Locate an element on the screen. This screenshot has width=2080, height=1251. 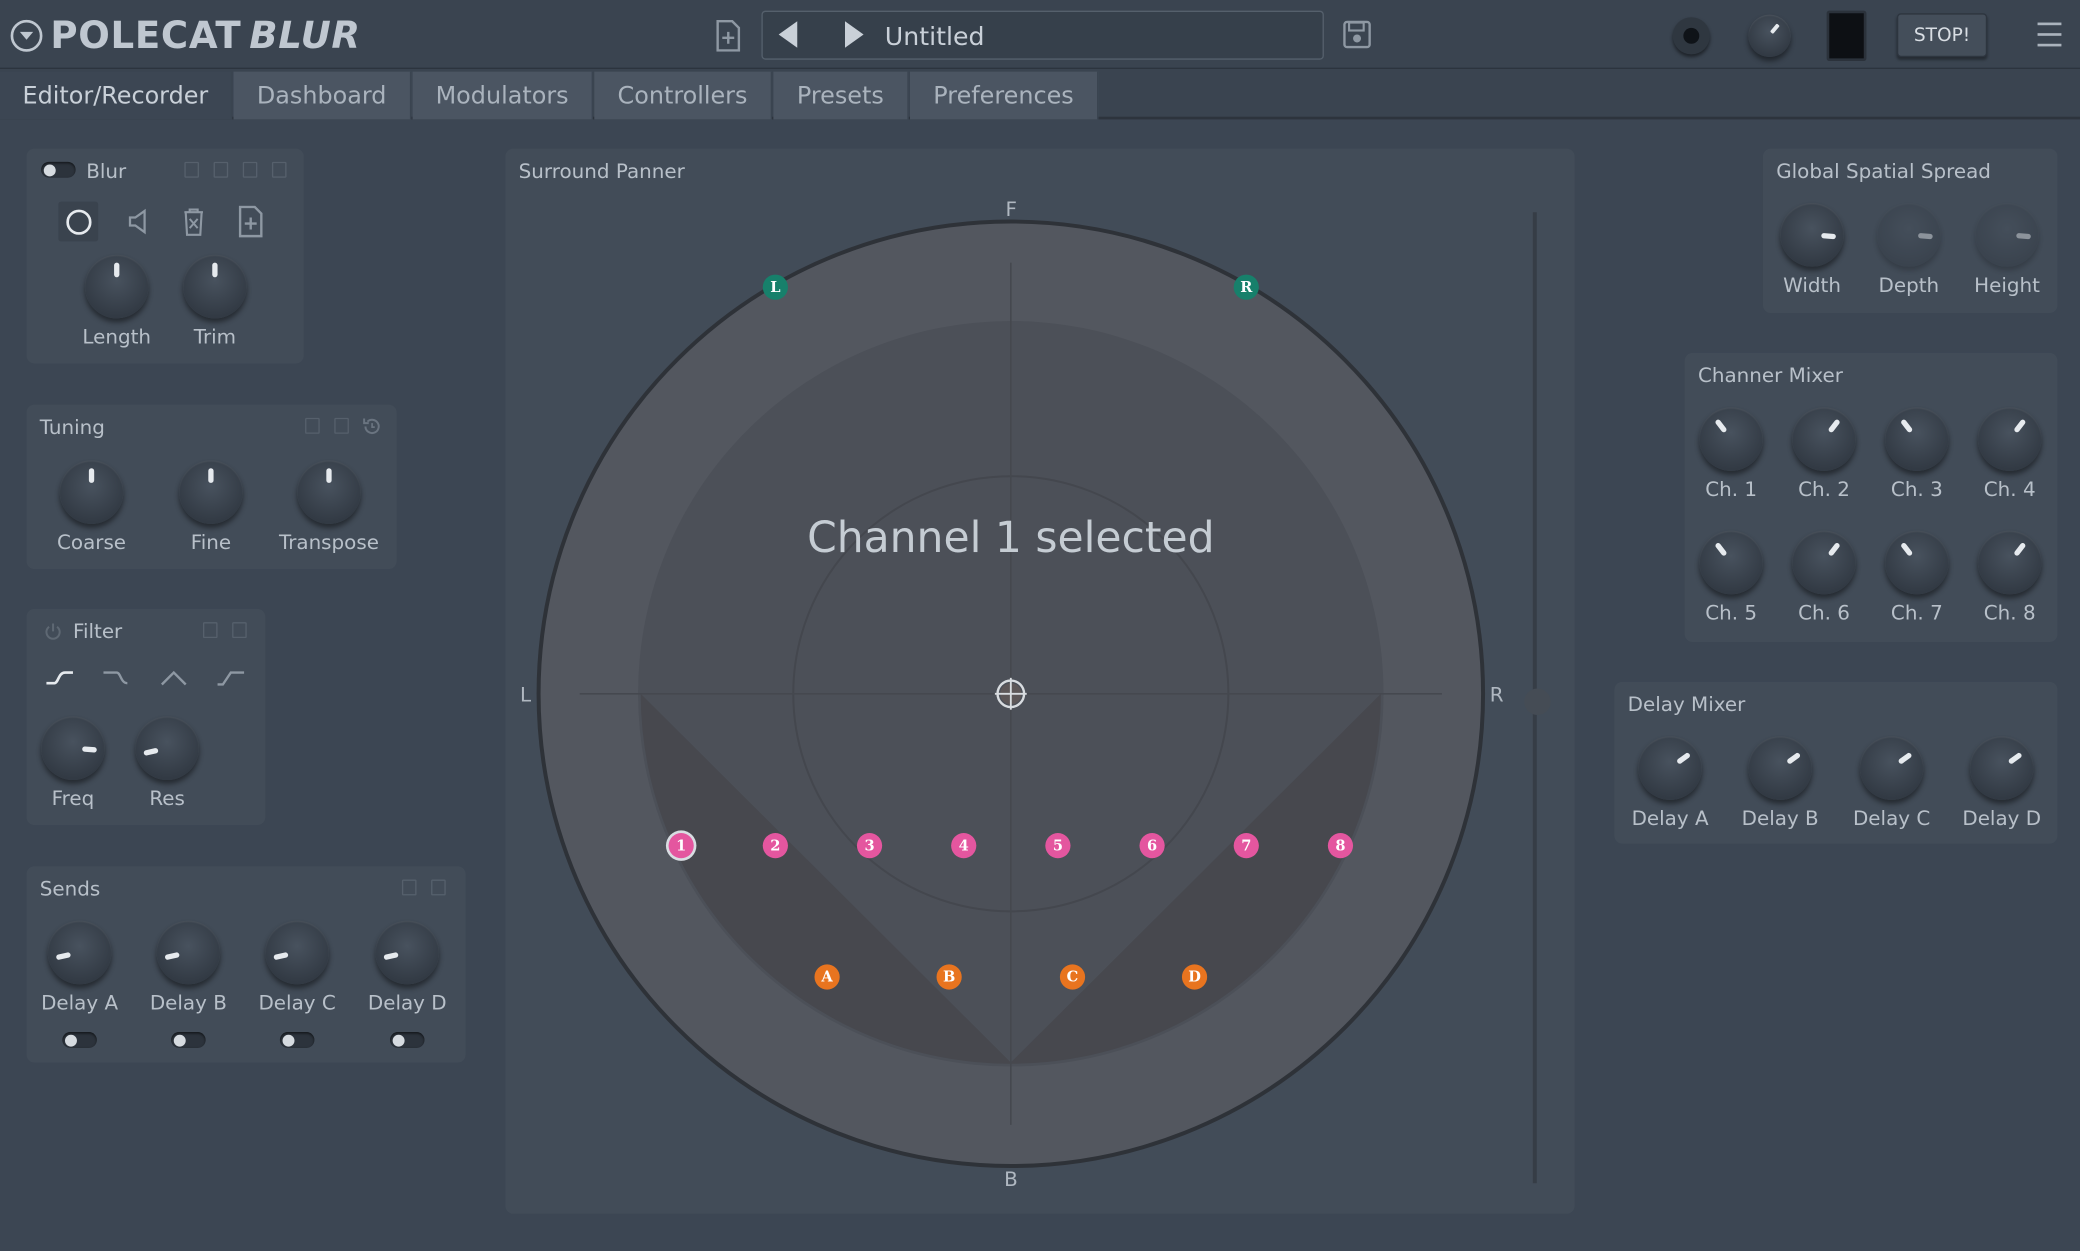
bandpass-icon is located at coordinates (174, 677).